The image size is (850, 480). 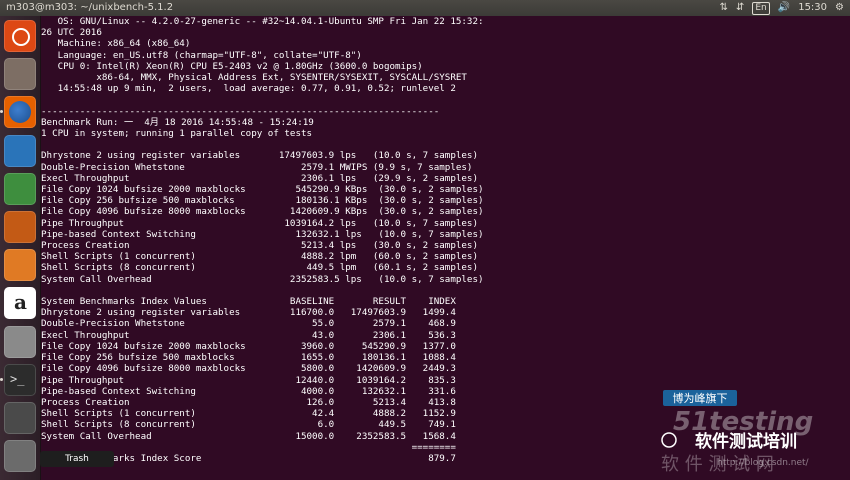 I want to click on system-settings-icon, so click(x=20, y=341).